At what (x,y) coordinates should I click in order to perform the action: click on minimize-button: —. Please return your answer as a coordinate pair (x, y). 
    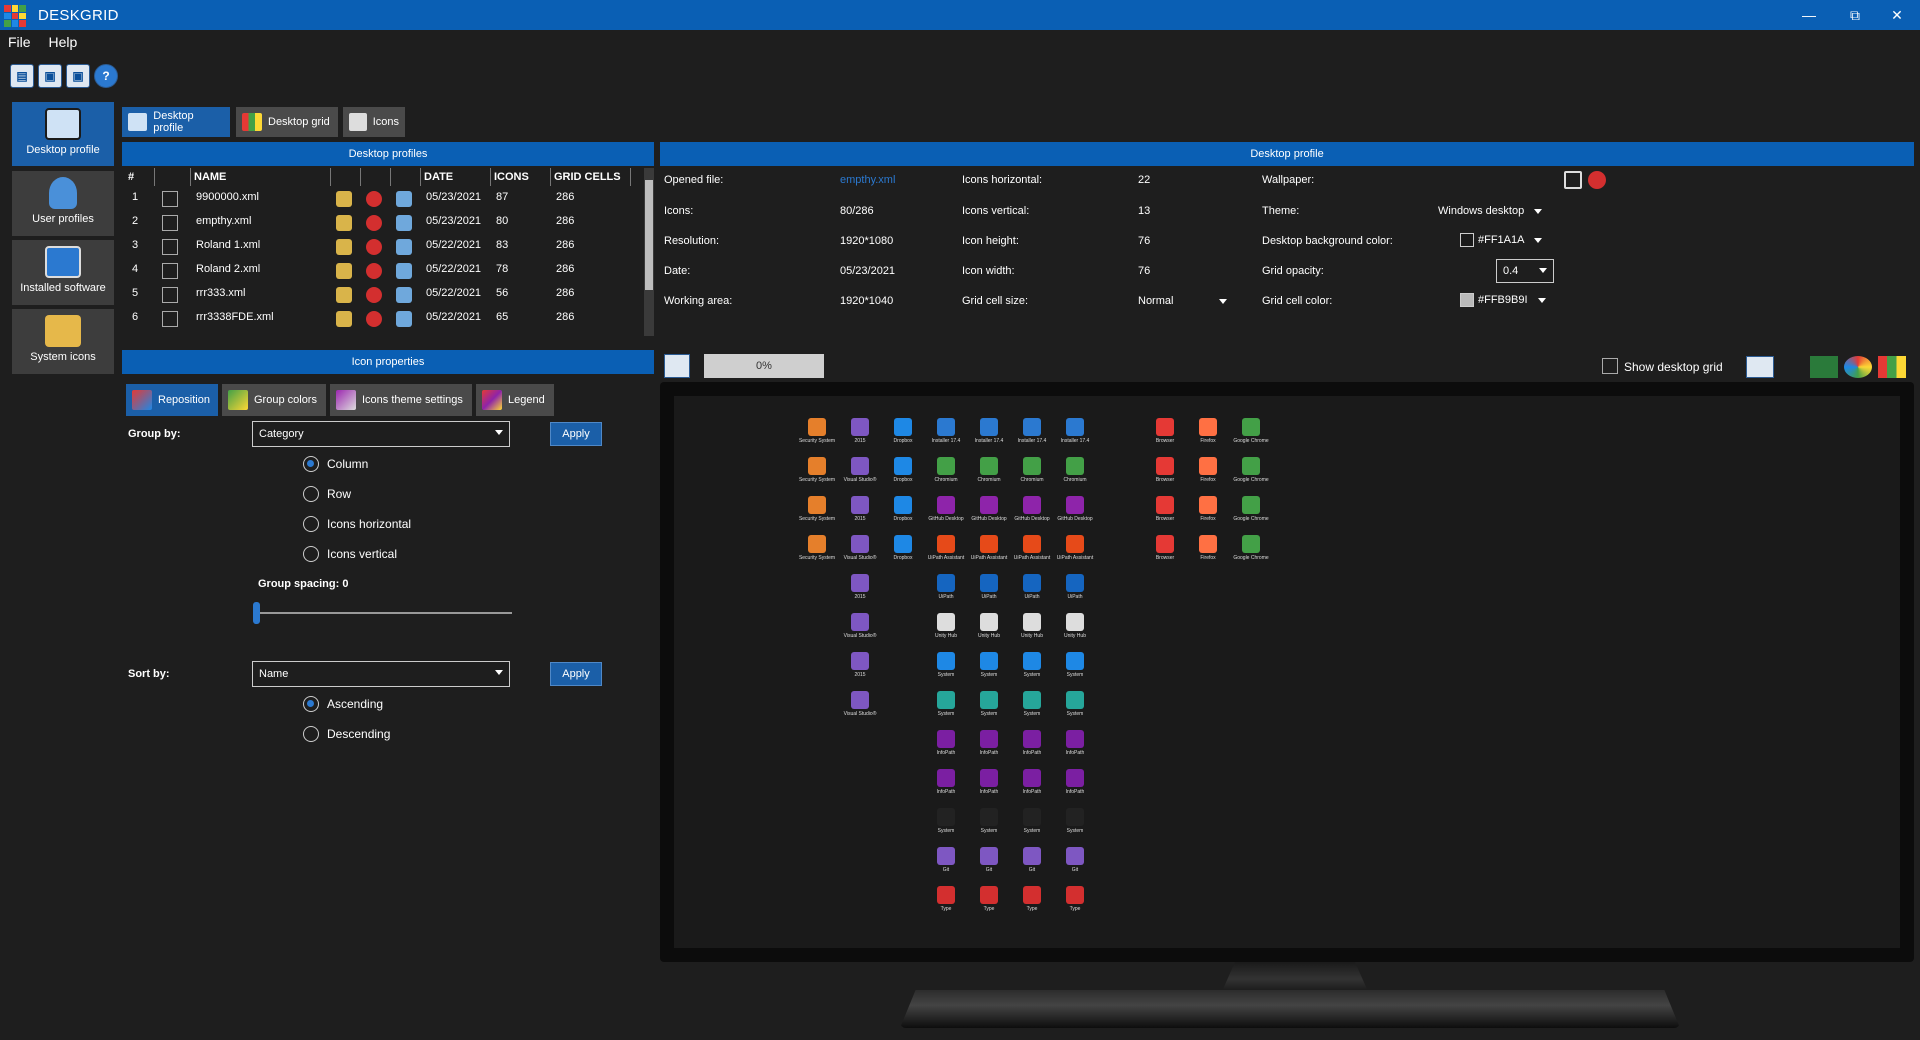
    Looking at the image, I should click on (1809, 15).